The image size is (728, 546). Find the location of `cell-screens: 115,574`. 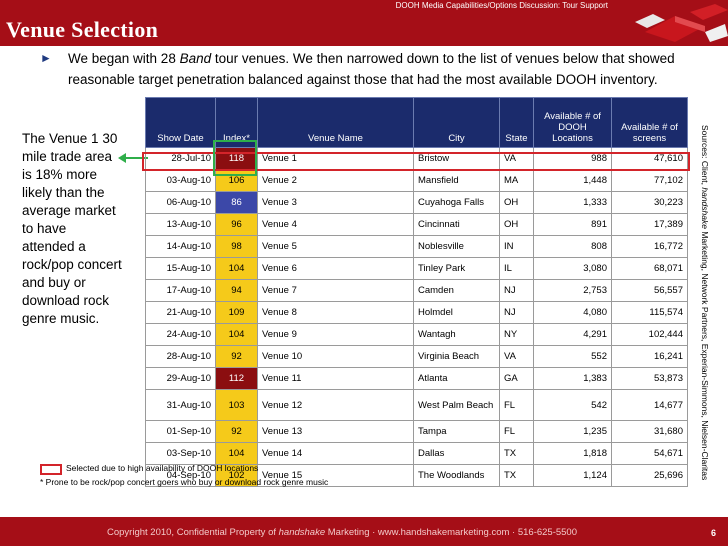

cell-screens: 115,574 is located at coordinates (649, 312).